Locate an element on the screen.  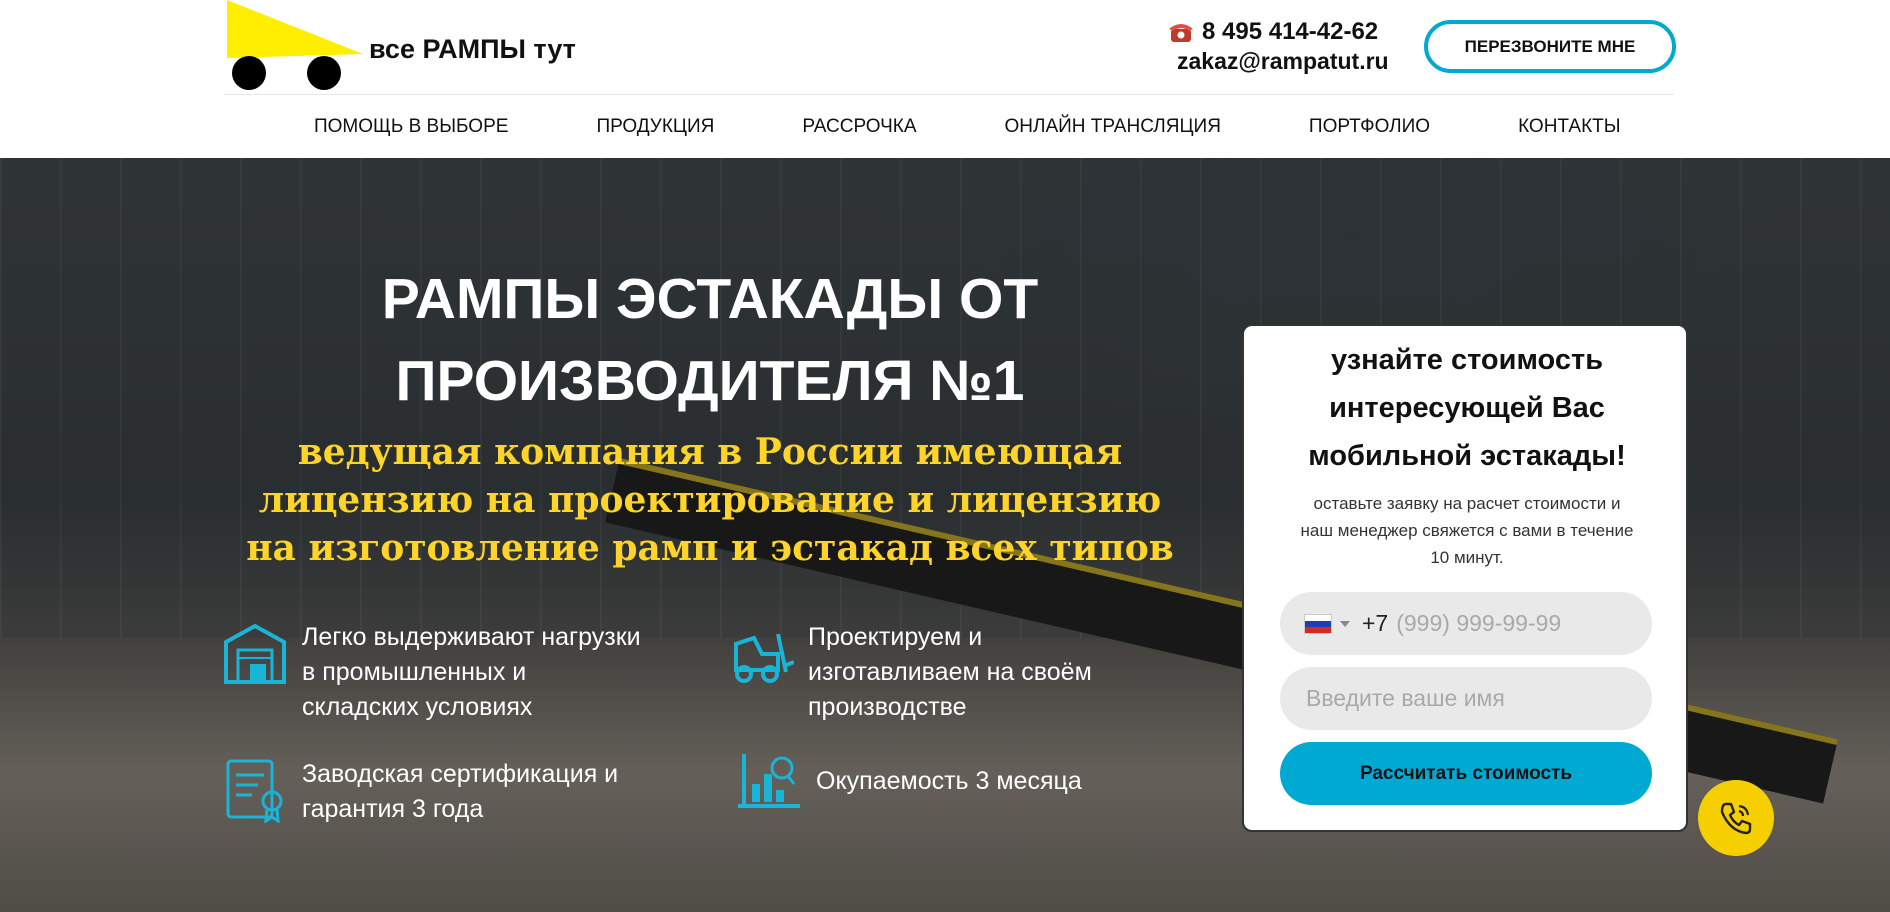
hero-title: РАМПЫ ЭСТАКАДЫ ОТ ПРОИЗВОДИТЕЛЯ №1 is located at coordinates (710, 340).